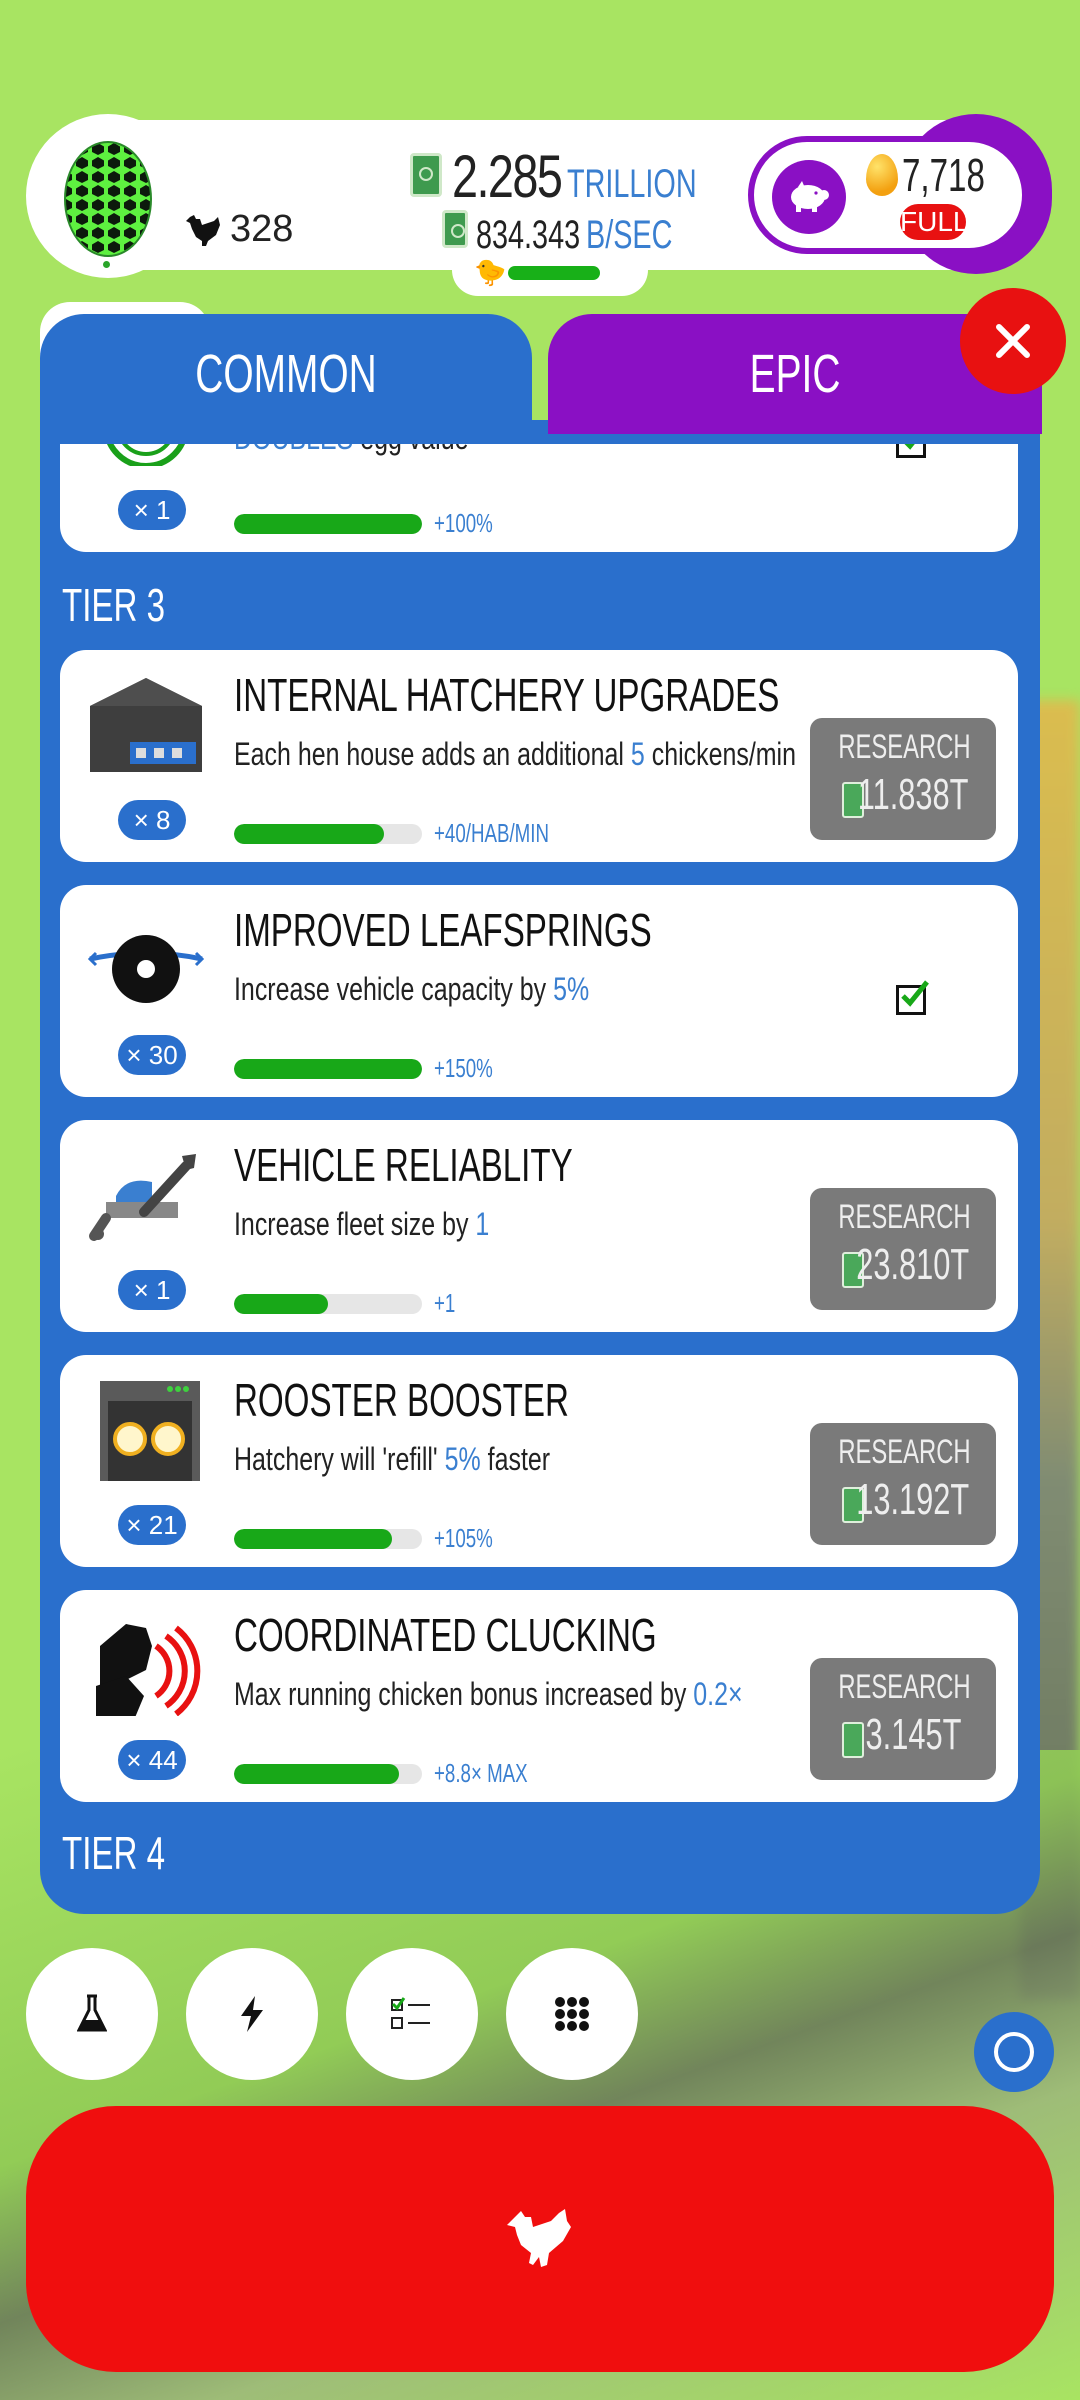 This screenshot has height=2400, width=1080. What do you see at coordinates (106, 264) in the screenshot?
I see `egg-indicator-dot` at bounding box center [106, 264].